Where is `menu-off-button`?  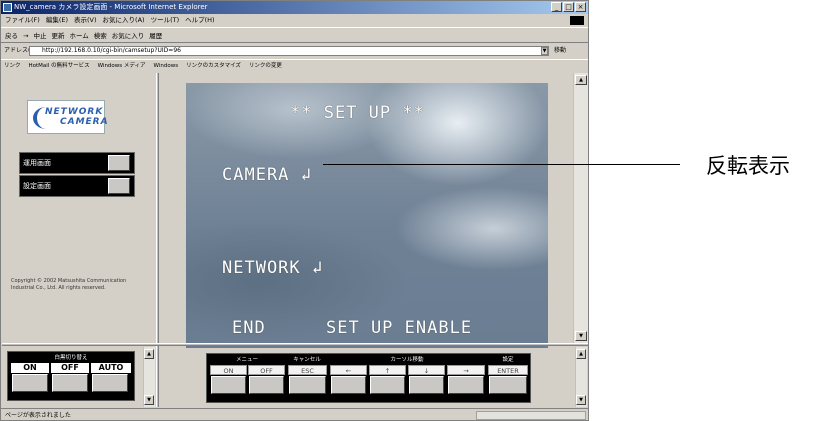 menu-off-button is located at coordinates (266, 385).